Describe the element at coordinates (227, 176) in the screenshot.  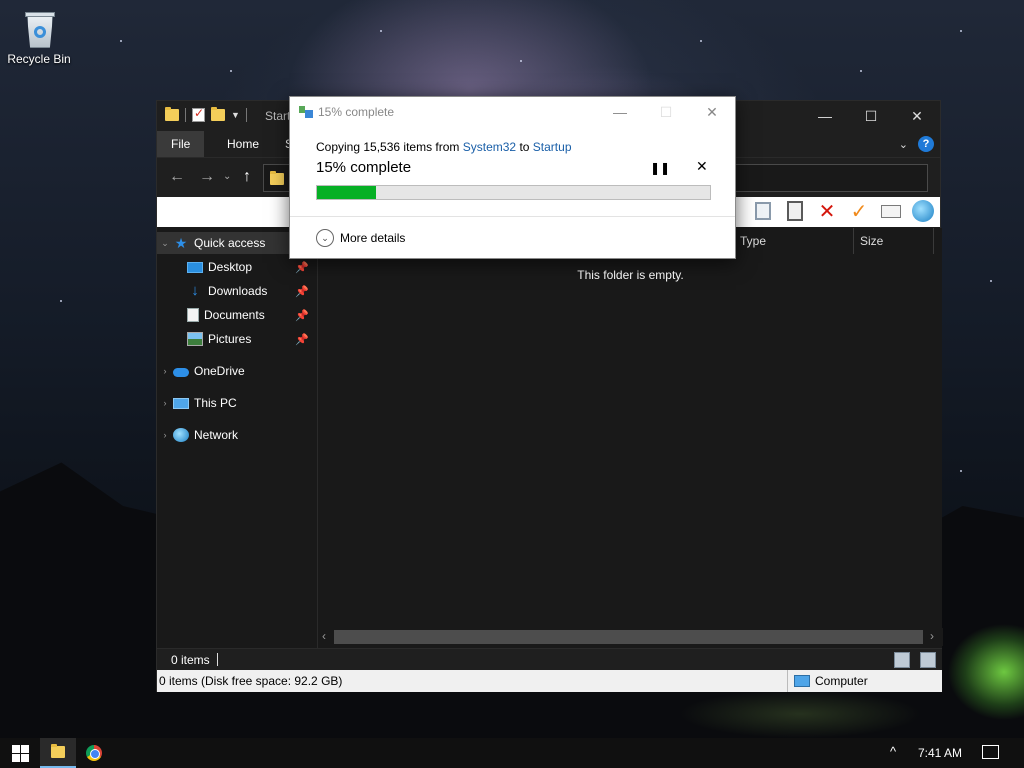
I see `recent-locations-icon: ⌄` at that location.